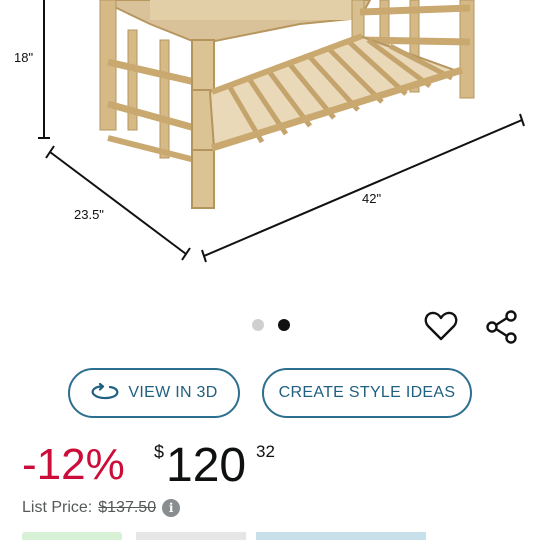  I want to click on share-icon, so click(501, 327).